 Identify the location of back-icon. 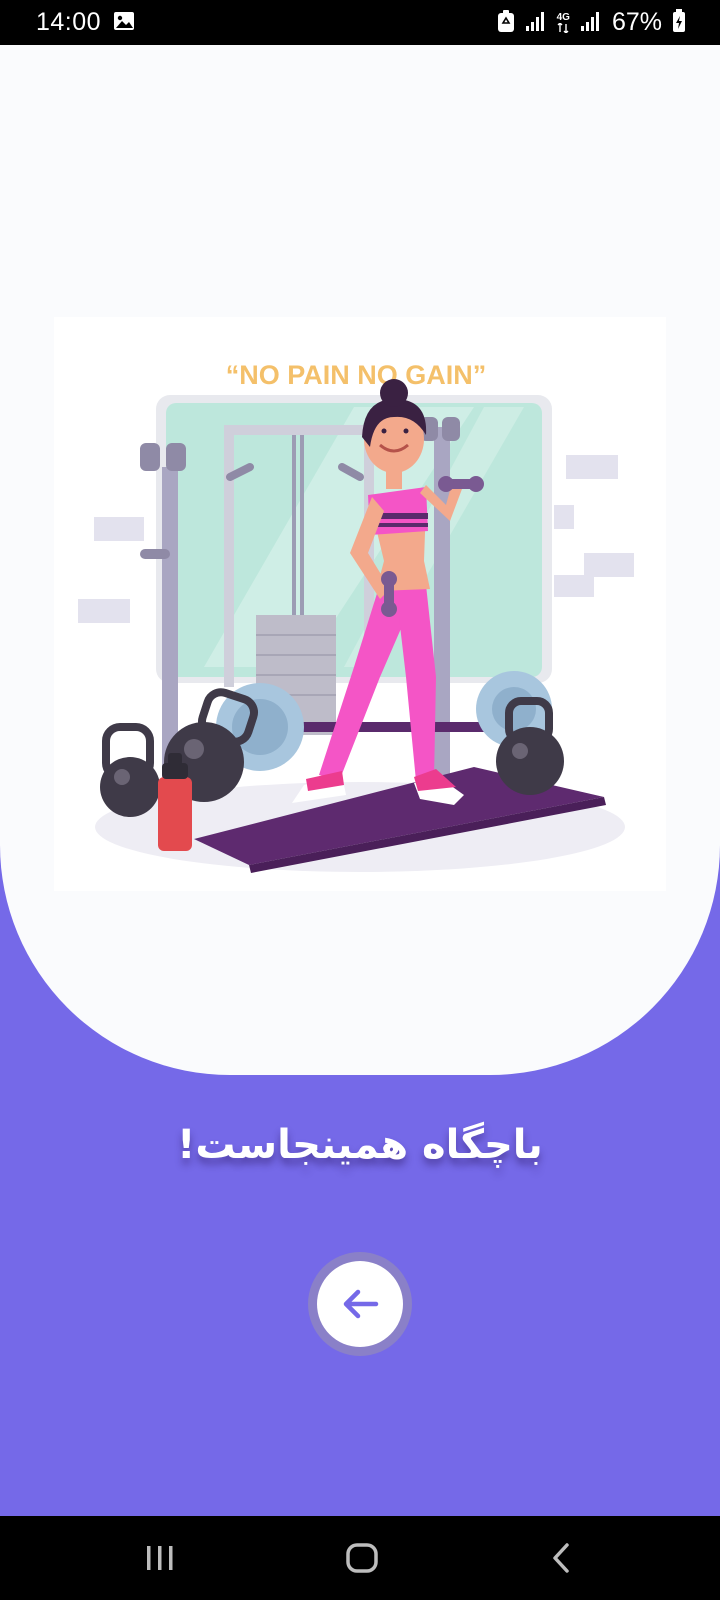
(561, 1558).